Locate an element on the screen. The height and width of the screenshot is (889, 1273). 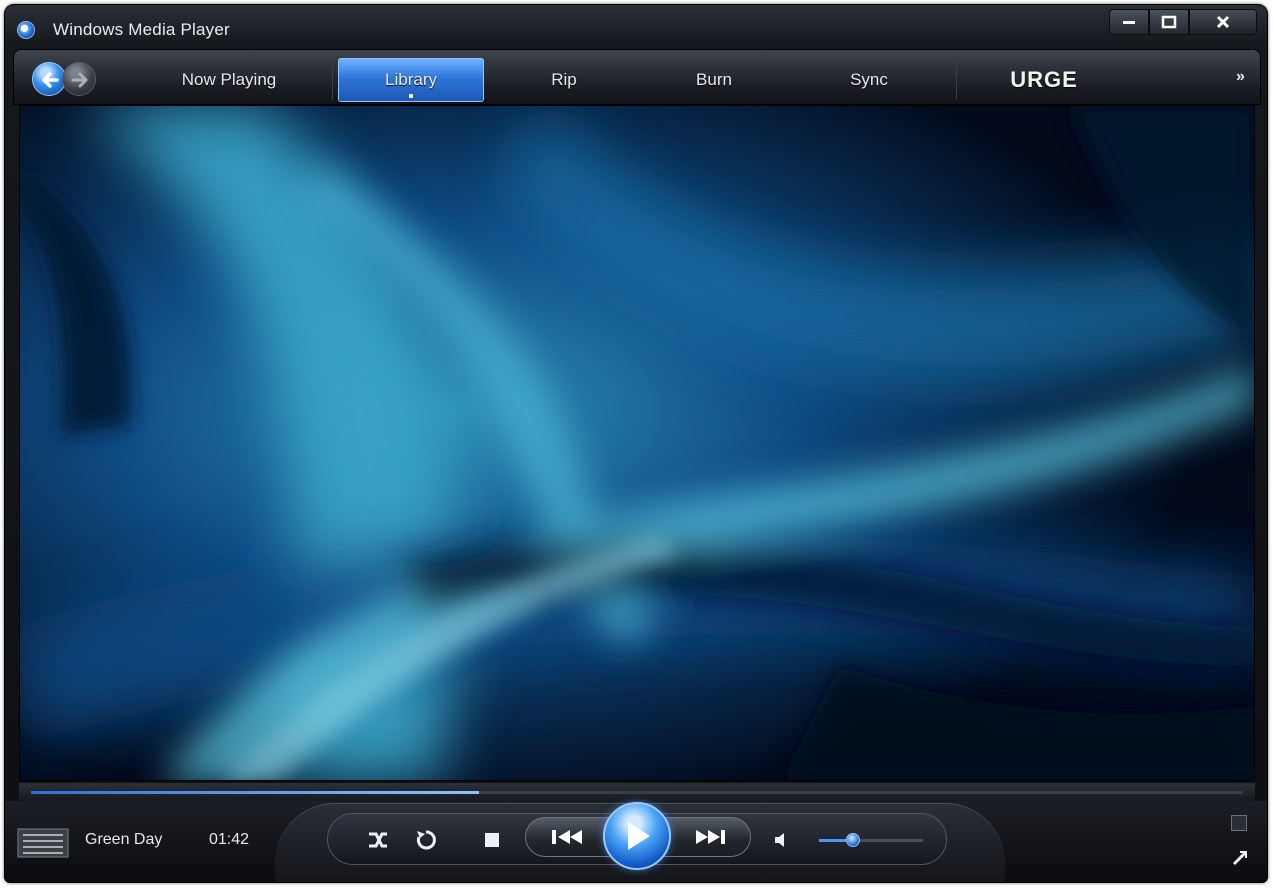
forward-button is located at coordinates (79, 79).